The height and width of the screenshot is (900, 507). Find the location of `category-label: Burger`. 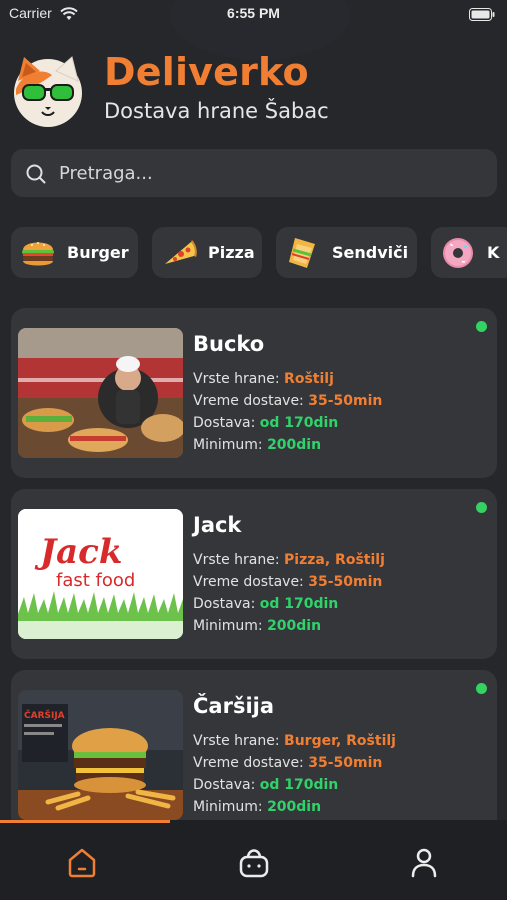

category-label: Burger is located at coordinates (98, 252).